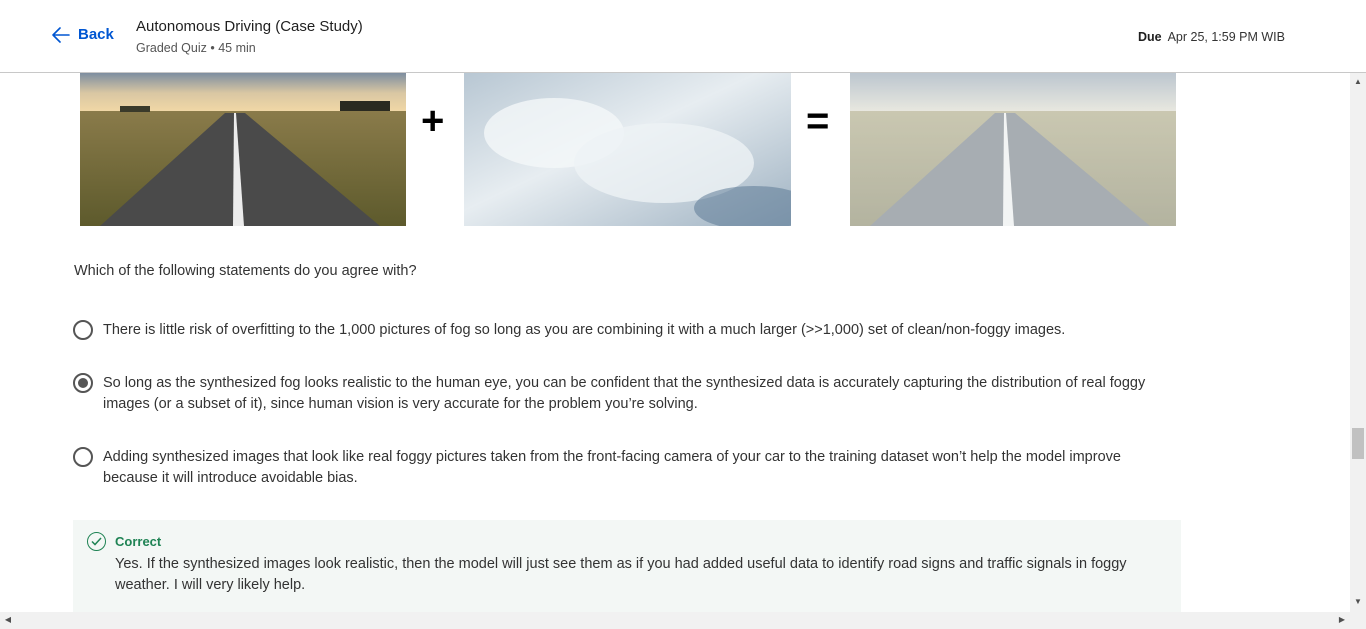 This screenshot has width=1366, height=629. Describe the element at coordinates (1358, 81) in the screenshot. I see `scroll-up-arrow-icon: ▲` at that location.